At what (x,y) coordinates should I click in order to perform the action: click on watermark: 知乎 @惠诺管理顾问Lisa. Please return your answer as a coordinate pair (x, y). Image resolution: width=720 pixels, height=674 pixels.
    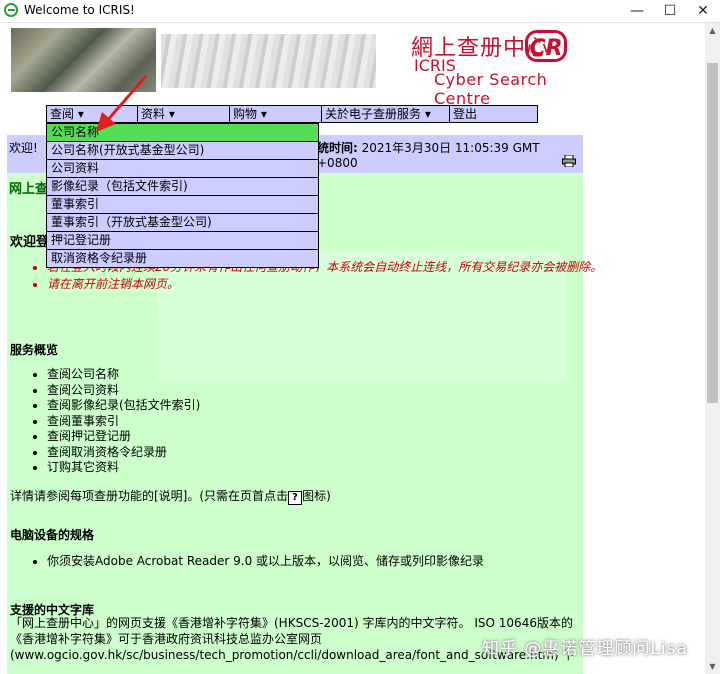
    Looking at the image, I should click on (585, 649).